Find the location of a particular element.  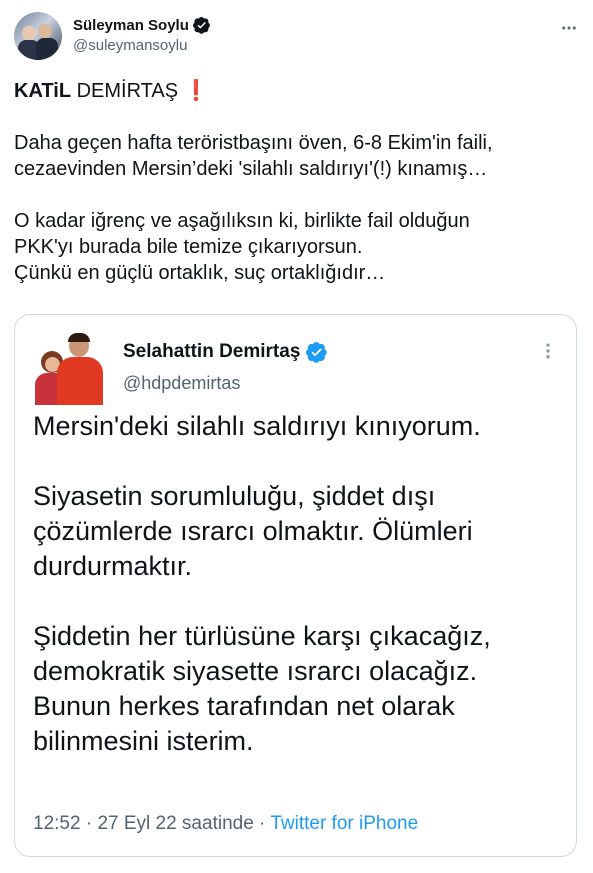

author-name: Süleyman Soylu is located at coordinates (131, 25).